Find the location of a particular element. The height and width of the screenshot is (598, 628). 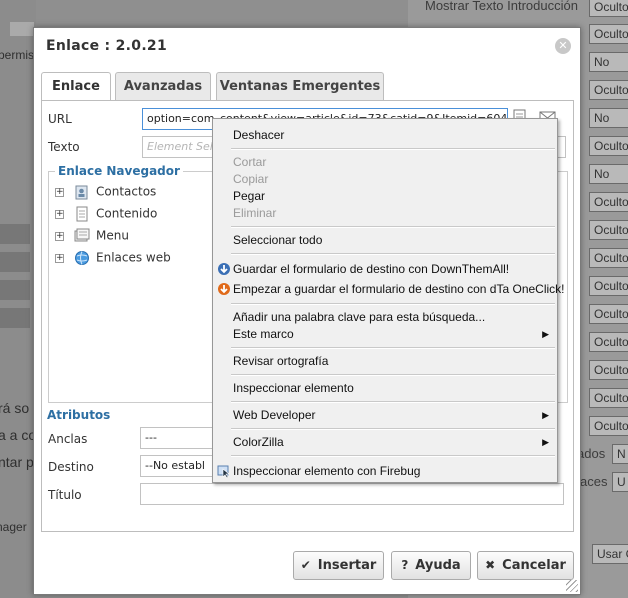

anchors-select: --- is located at coordinates (180, 438).